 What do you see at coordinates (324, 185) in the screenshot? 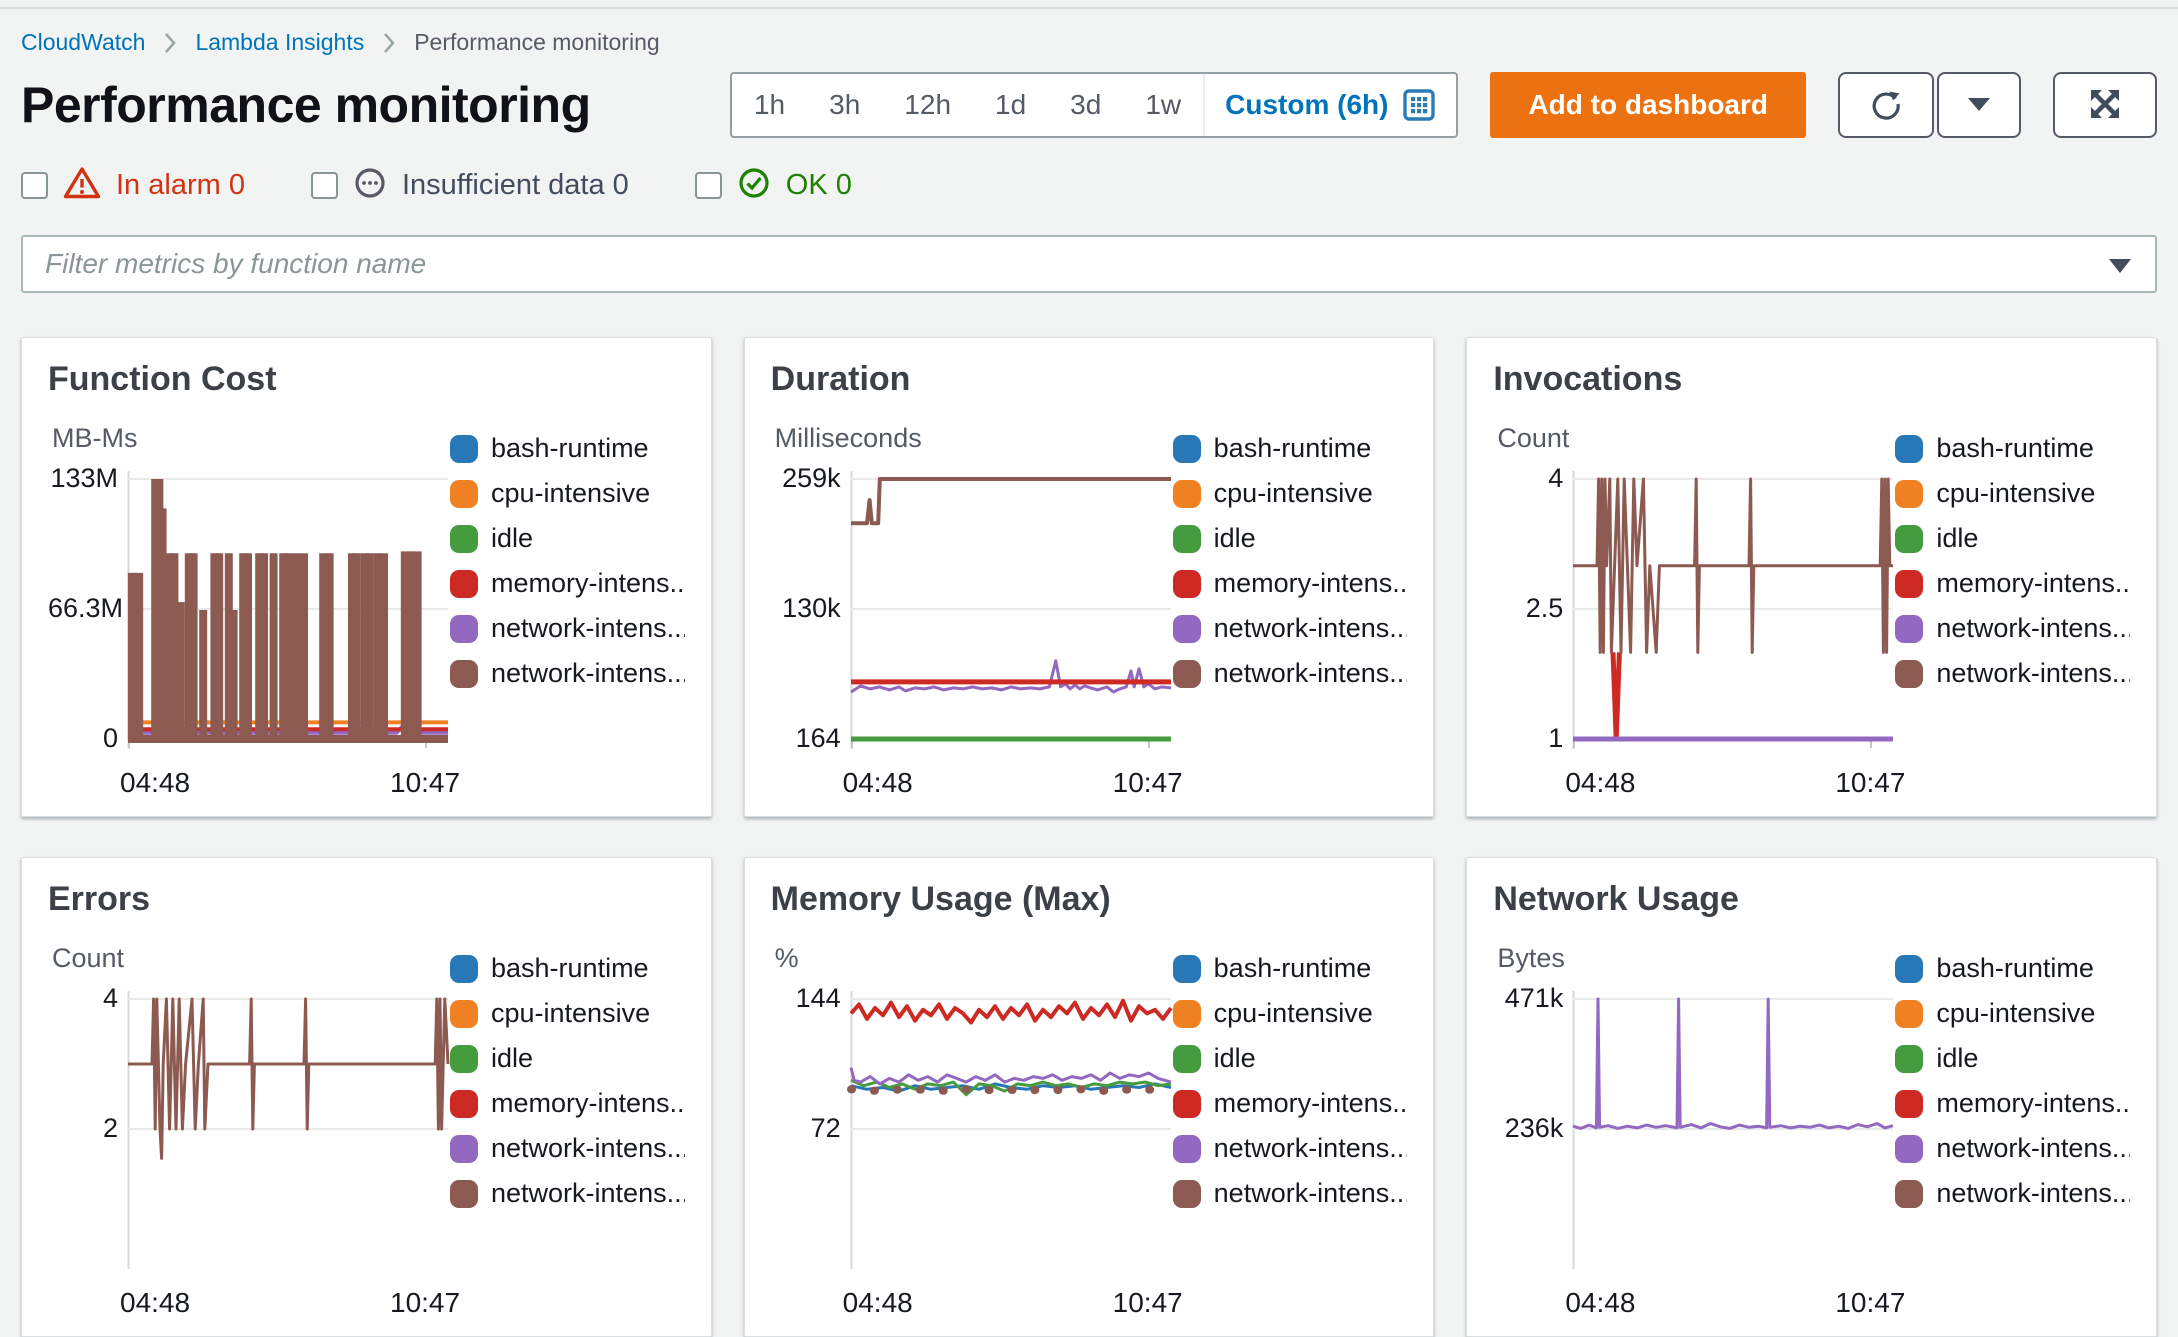
I see `insufficient-data-checkbox` at bounding box center [324, 185].